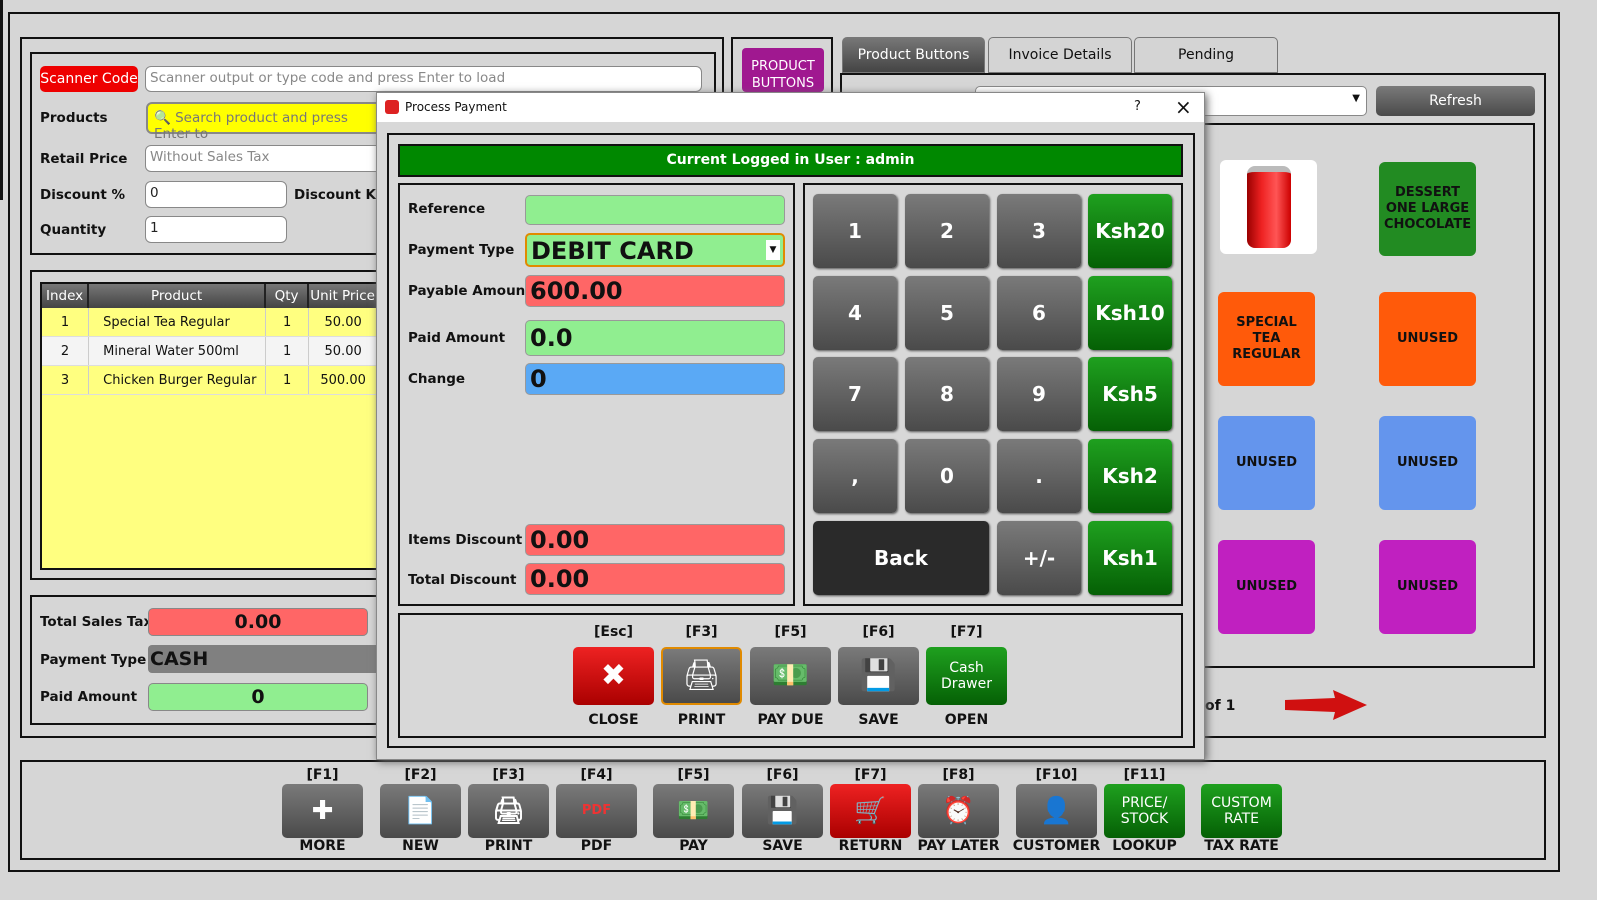 The image size is (1597, 900). I want to click on pay-later-button: ⏰, so click(958, 811).